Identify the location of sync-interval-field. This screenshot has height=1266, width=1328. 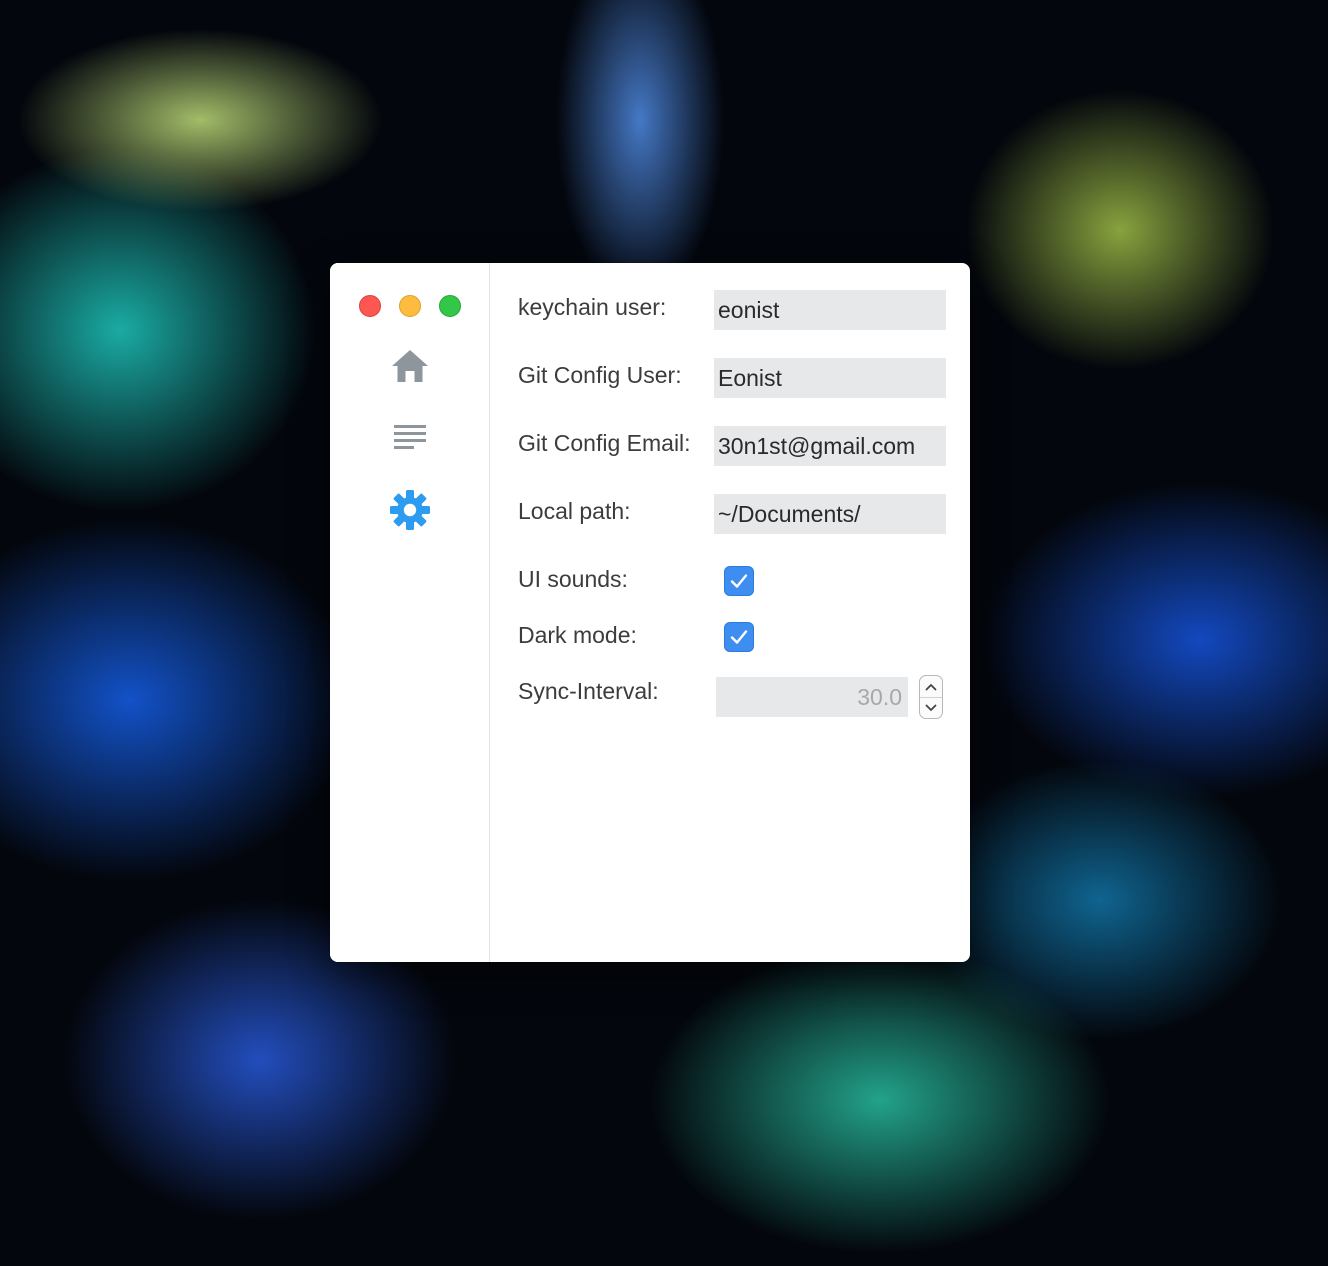
(812, 697).